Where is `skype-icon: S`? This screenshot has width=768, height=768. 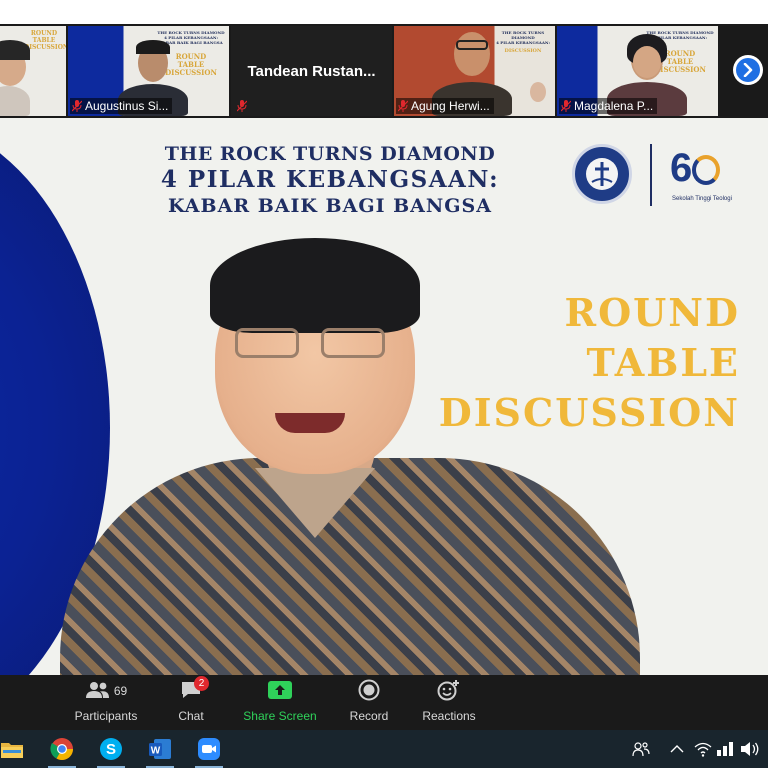 skype-icon: S is located at coordinates (111, 749).